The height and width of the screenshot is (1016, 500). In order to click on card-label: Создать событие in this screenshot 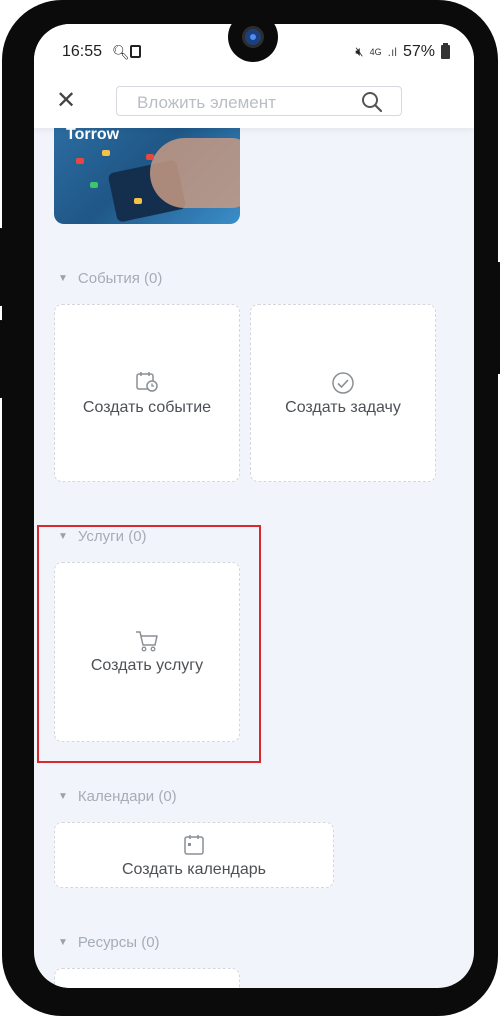, I will do `click(147, 407)`.